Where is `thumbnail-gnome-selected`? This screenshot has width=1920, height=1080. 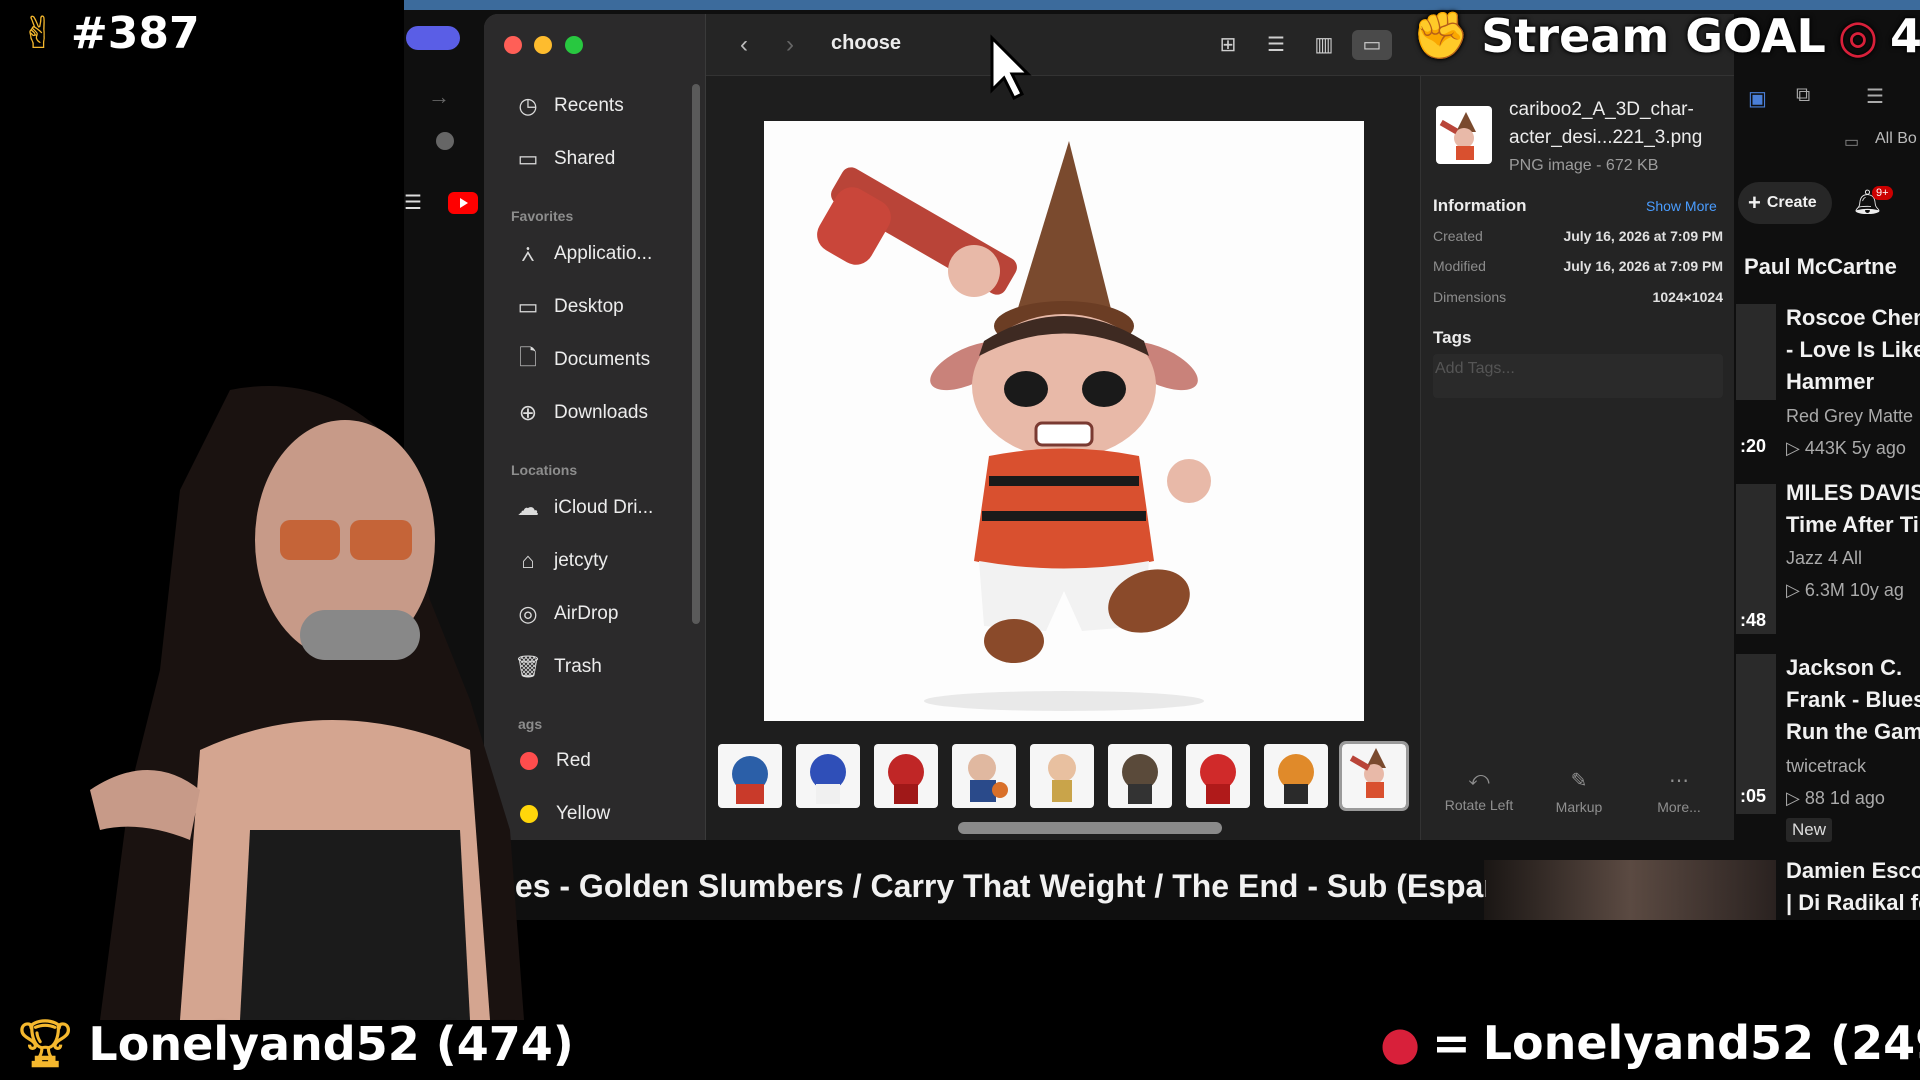 thumbnail-gnome-selected is located at coordinates (1374, 776).